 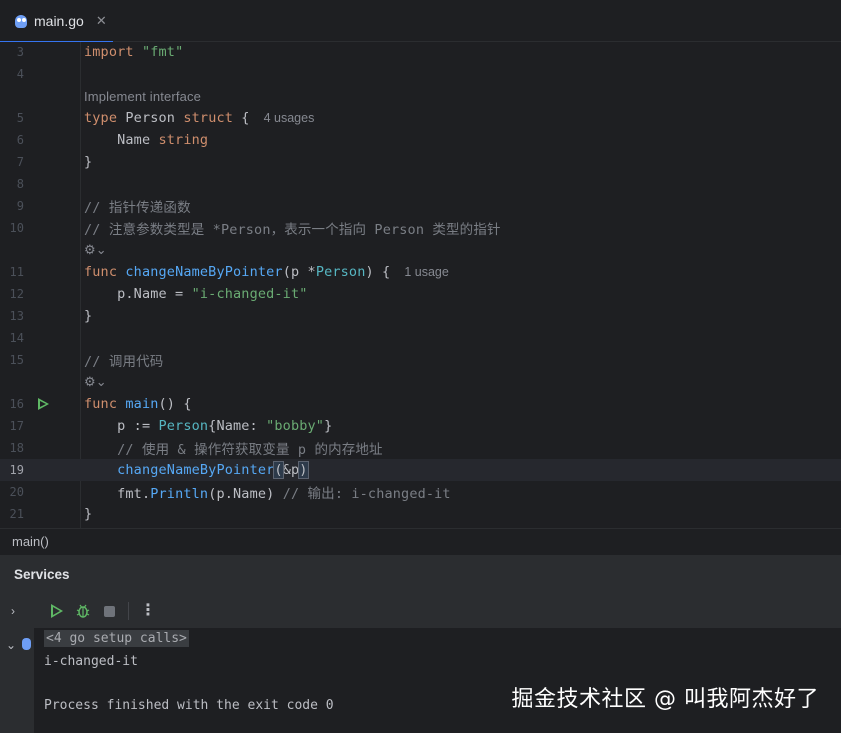 What do you see at coordinates (245, 494) in the screenshot?
I see `code-token: (p.Name)` at bounding box center [245, 494].